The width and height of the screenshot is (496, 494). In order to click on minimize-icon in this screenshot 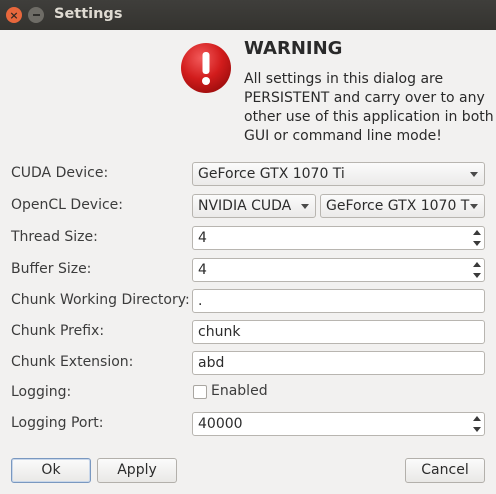, I will do `click(36, 15)`.